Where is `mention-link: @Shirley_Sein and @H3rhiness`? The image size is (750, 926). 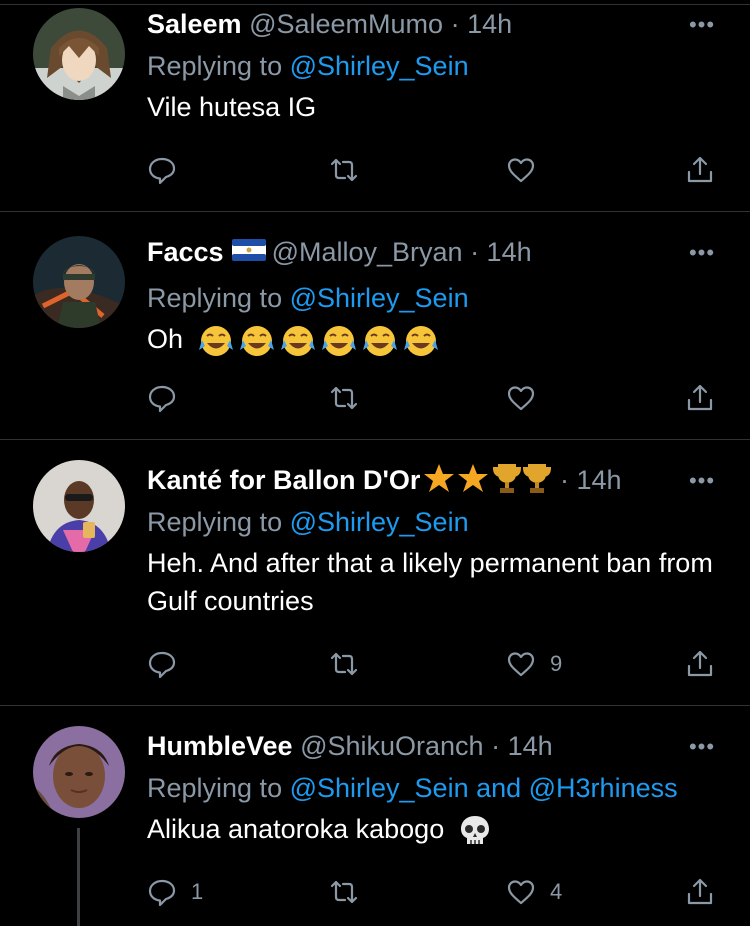 mention-link: @Shirley_Sein and @H3rhiness is located at coordinates (484, 788).